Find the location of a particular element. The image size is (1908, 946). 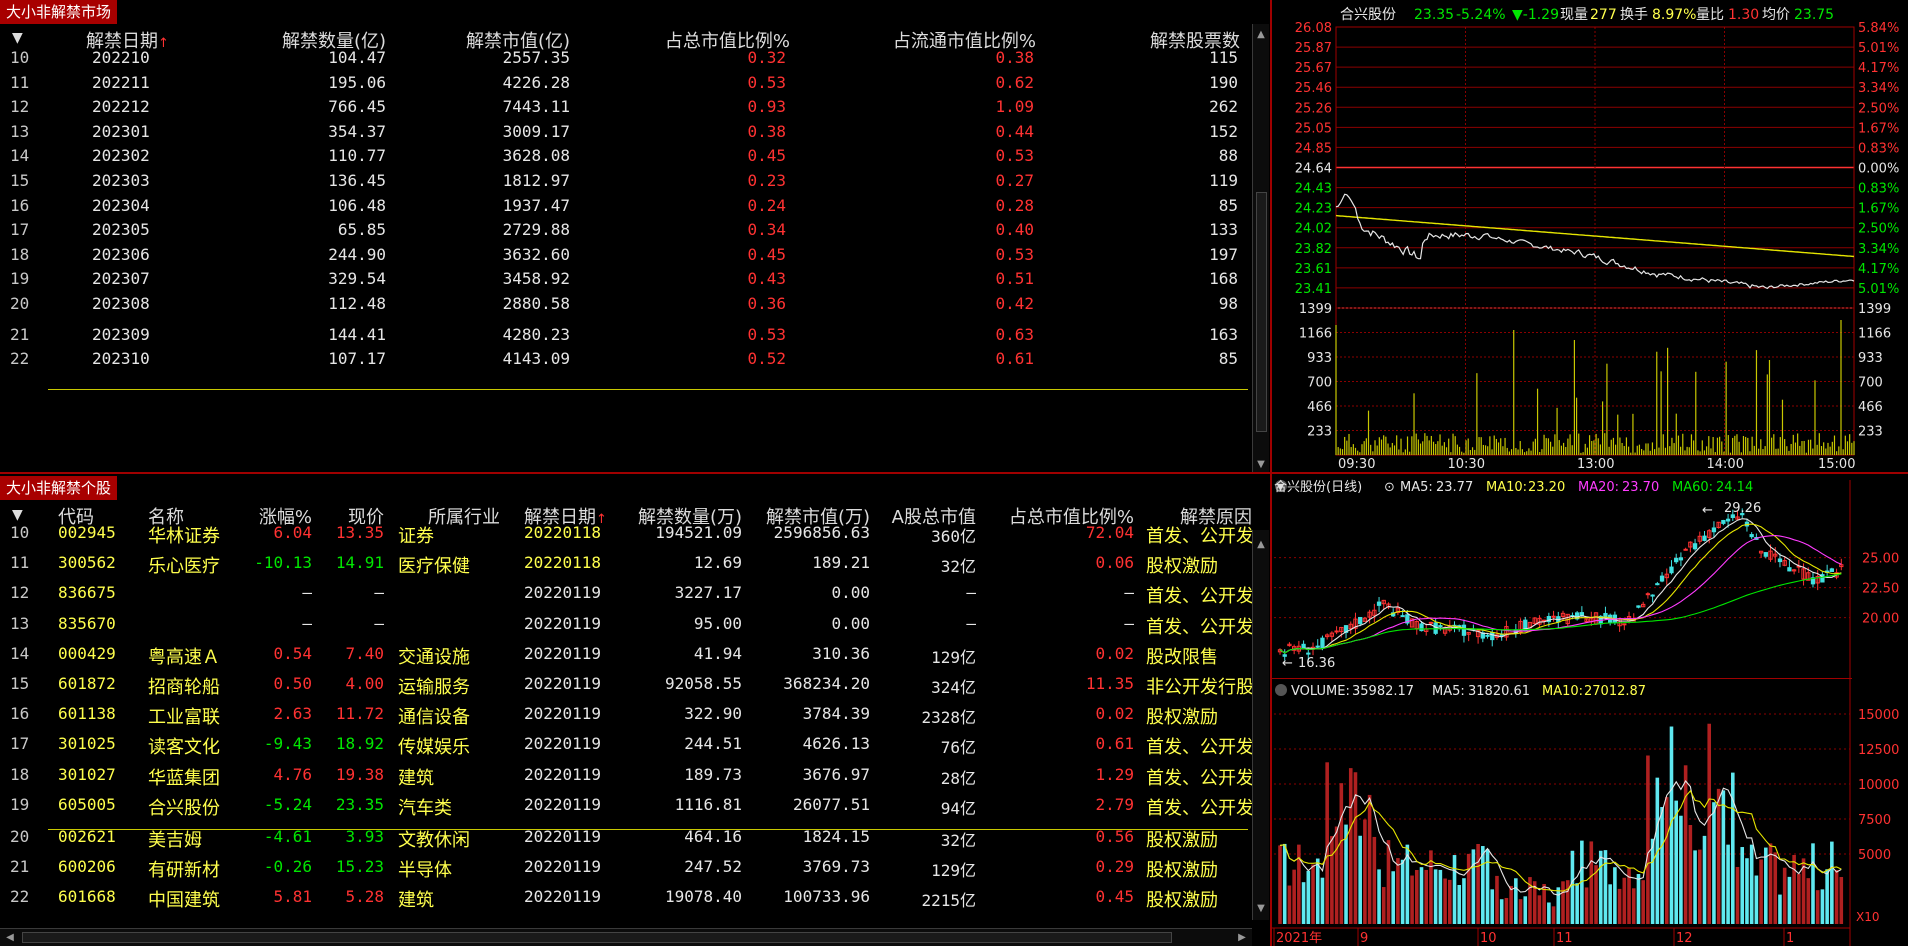

market-cell-date: 202306 is located at coordinates (121, 254).